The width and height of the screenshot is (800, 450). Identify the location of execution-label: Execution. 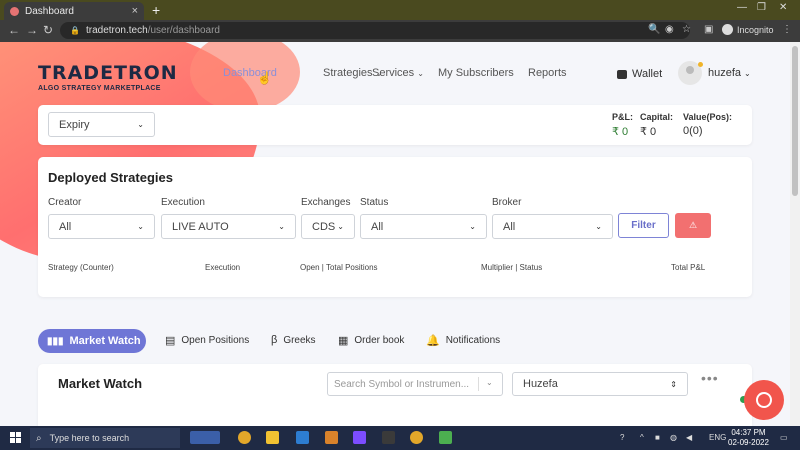
(183, 202).